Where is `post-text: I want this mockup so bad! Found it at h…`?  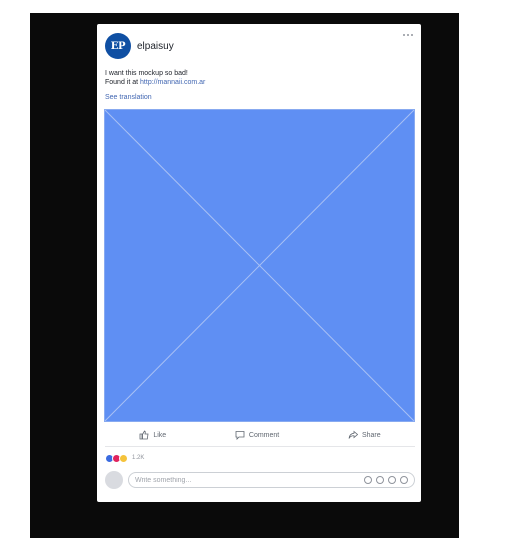 post-text: I want this mockup so bad! Found it at h… is located at coordinates (155, 78).